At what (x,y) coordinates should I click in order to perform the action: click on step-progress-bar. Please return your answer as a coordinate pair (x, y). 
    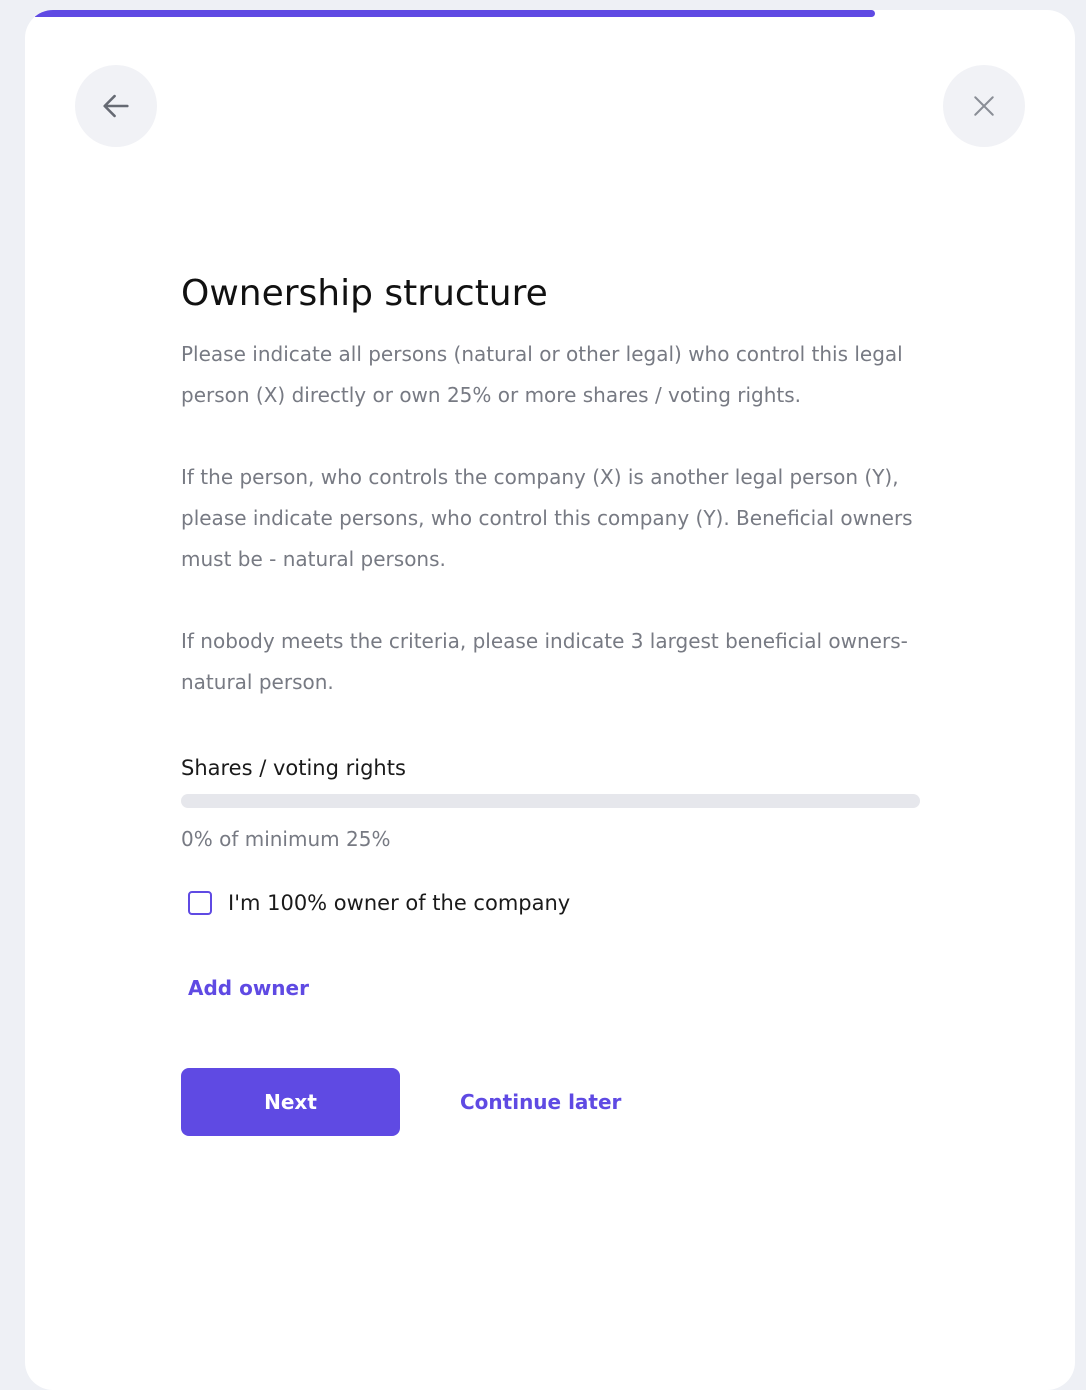
    Looking at the image, I should click on (550, 13).